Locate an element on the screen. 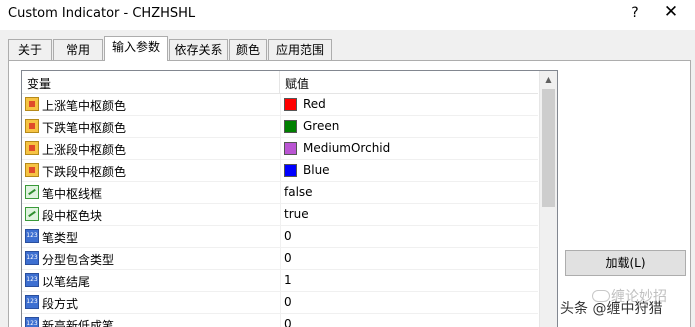 This screenshot has height=327, width=695. parameter-row: 下跌笔中枢颜色 Green is located at coordinates (280, 127).